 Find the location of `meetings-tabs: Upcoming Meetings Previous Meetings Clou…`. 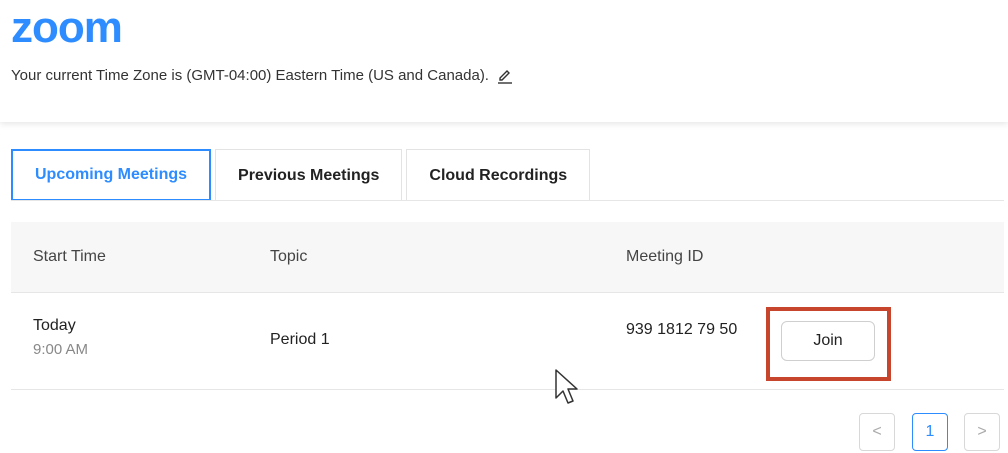

meetings-tabs: Upcoming Meetings Previous Meetings Clou… is located at coordinates (302, 175).